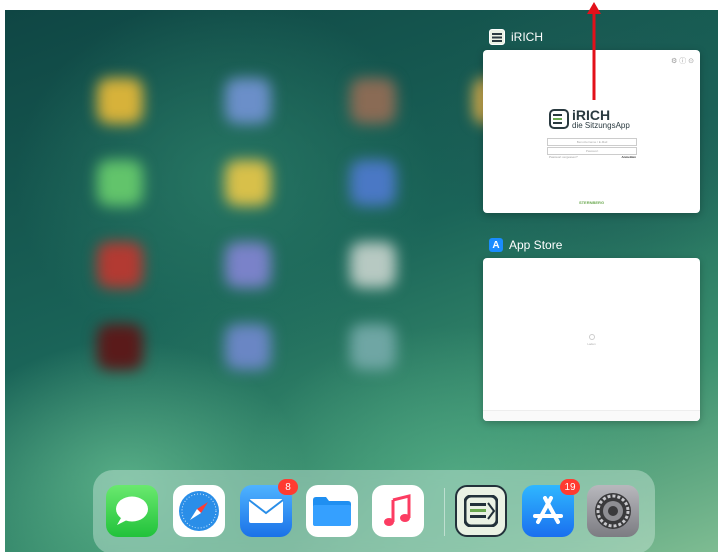 The width and height of the screenshot is (723, 552). What do you see at coordinates (288, 487) in the screenshot?
I see `mail-badge: 8` at bounding box center [288, 487].